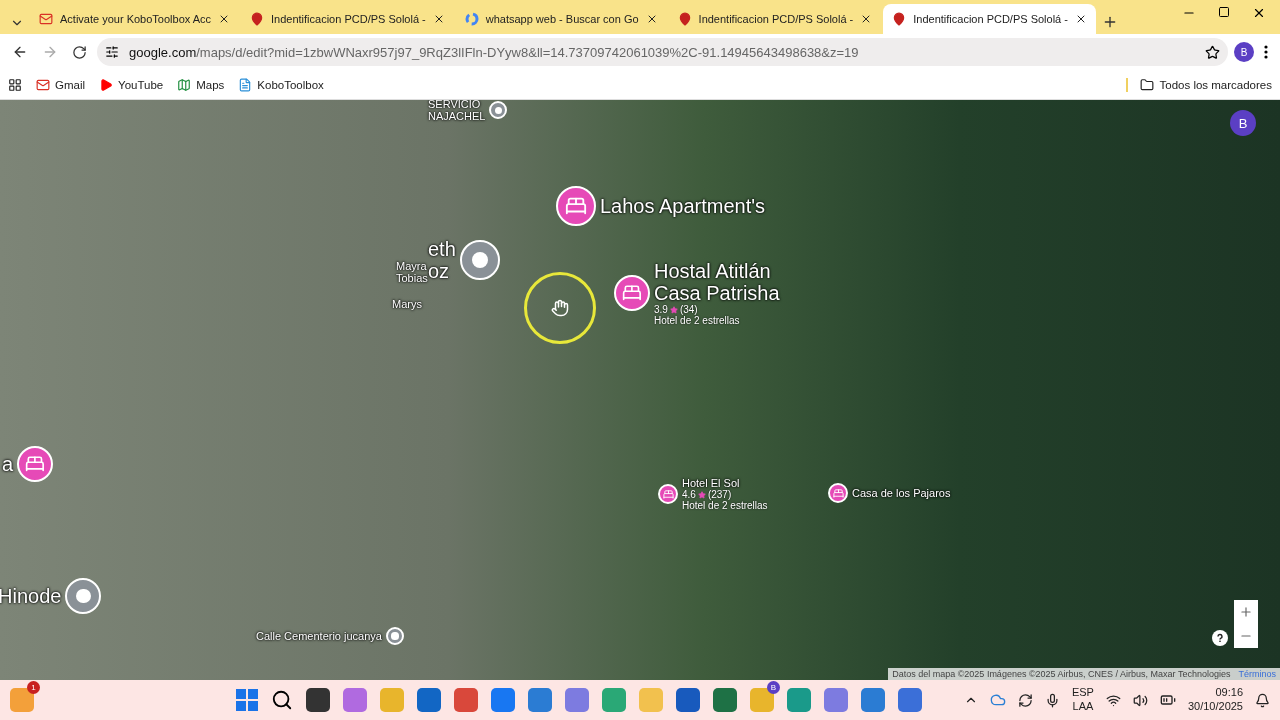 This screenshot has width=1280, height=720. I want to click on question-mark-icon, so click(1220, 638).